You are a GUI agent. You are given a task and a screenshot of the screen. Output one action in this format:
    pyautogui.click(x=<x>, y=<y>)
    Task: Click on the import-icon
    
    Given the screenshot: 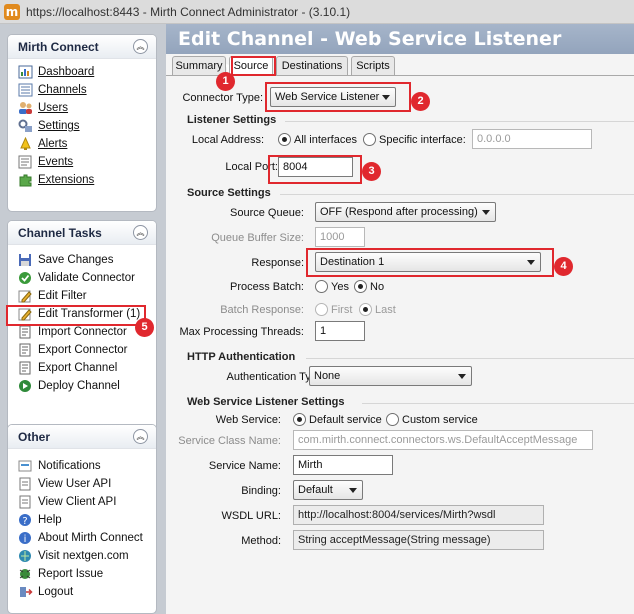 What is the action you would take?
    pyautogui.click(x=25, y=332)
    